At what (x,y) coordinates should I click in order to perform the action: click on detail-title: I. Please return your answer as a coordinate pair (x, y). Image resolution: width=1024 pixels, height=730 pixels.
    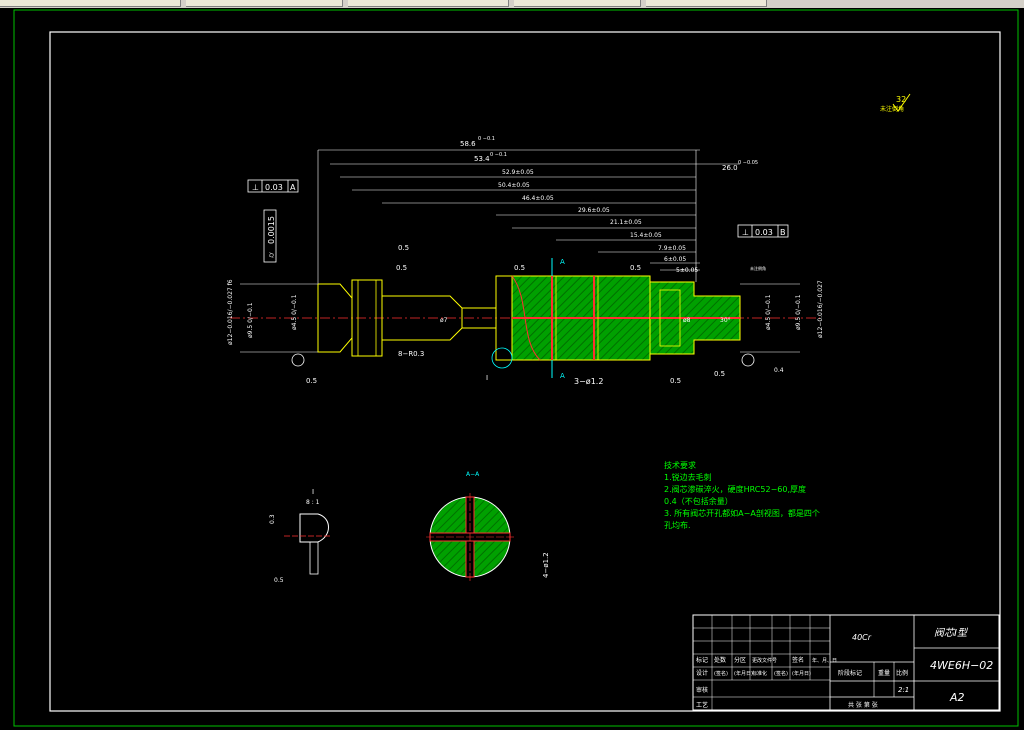
    Looking at the image, I should click on (313, 492).